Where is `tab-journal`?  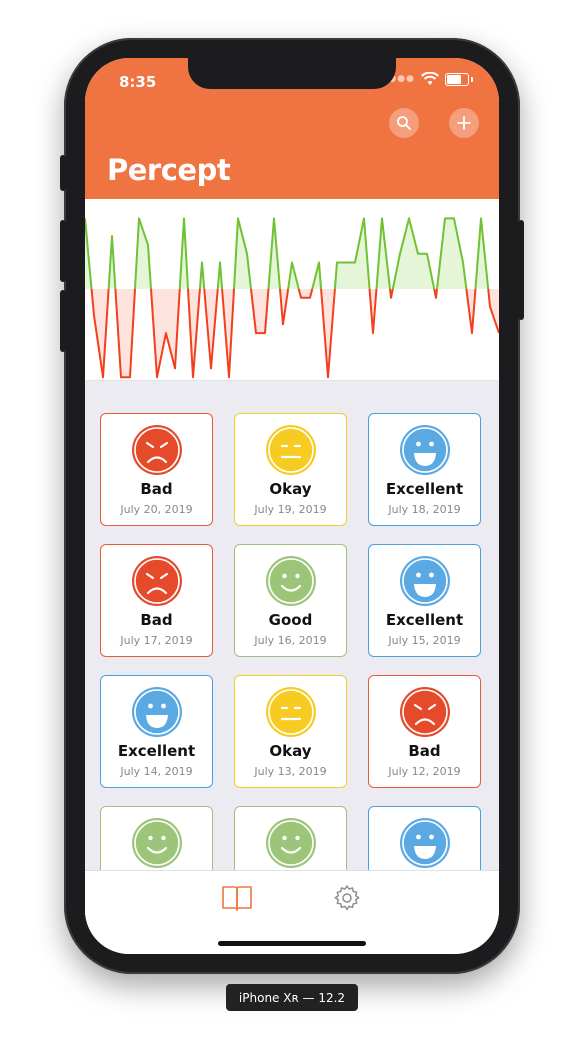 tab-journal is located at coordinates (237, 898).